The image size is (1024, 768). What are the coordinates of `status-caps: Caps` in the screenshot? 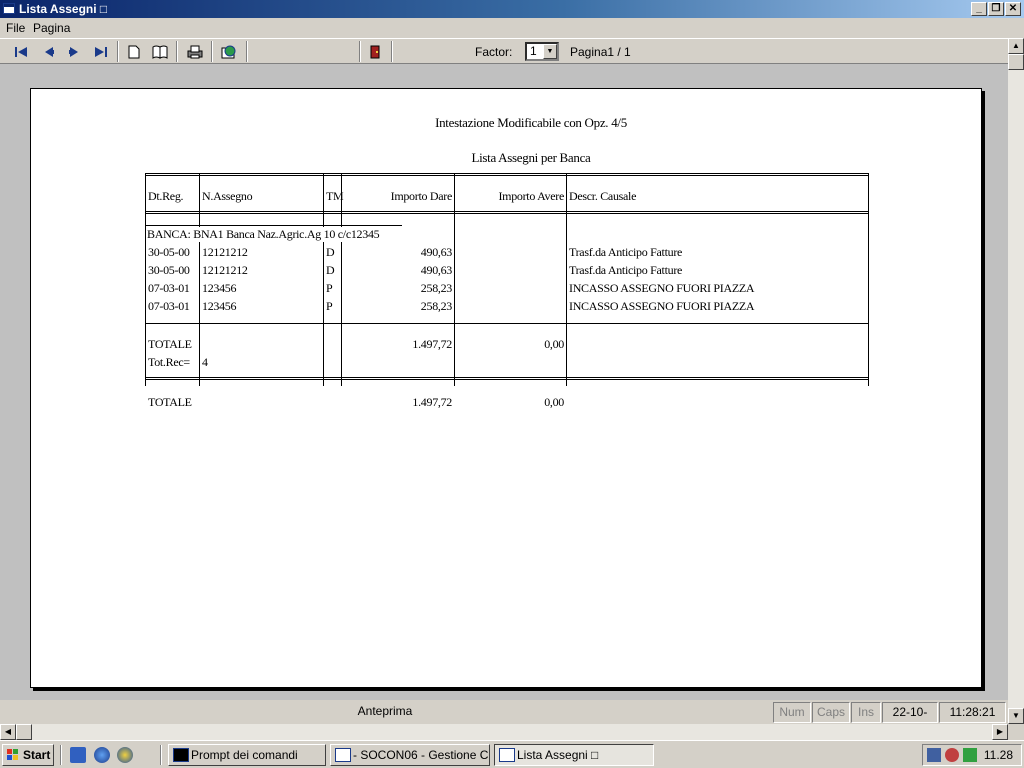 It's located at (831, 712).